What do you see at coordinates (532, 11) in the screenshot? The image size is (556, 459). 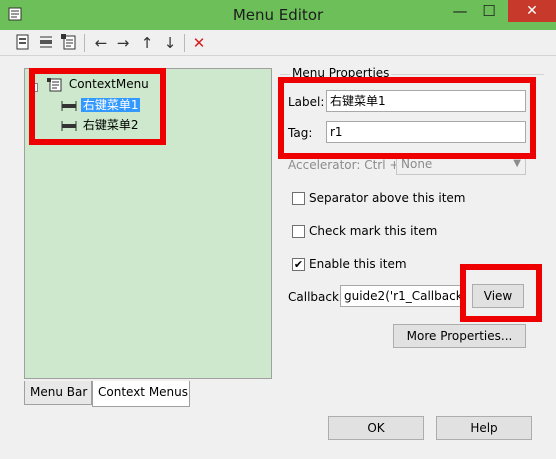 I see `close-button: ✕` at bounding box center [532, 11].